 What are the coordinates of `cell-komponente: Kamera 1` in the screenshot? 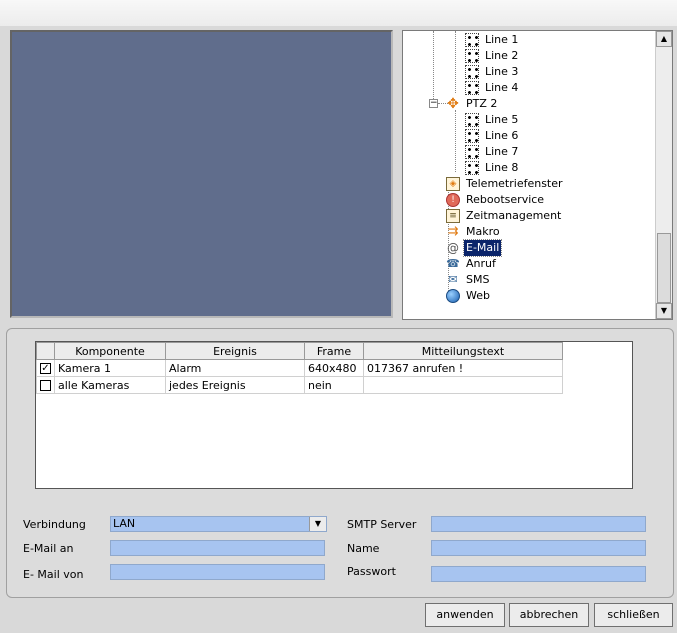 It's located at (110, 368).